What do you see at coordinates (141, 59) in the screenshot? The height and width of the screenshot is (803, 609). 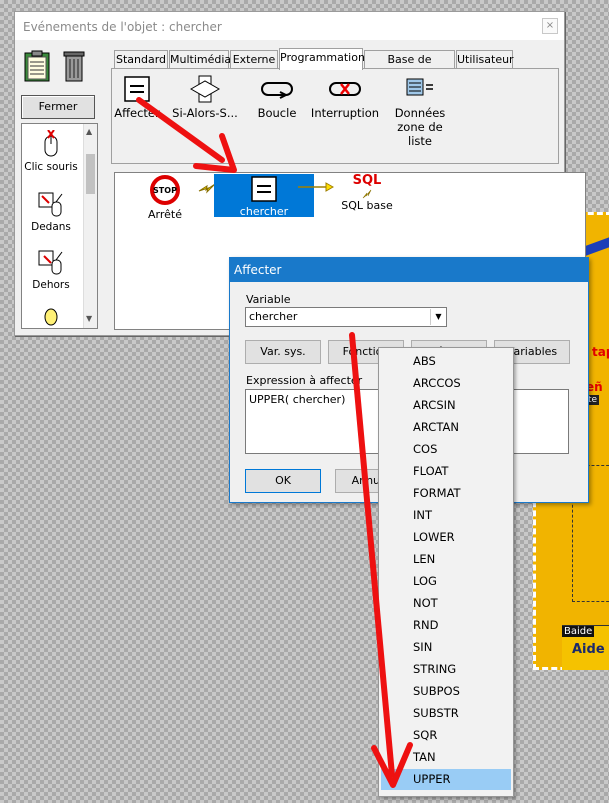 I see `tab-standard: Standard` at bounding box center [141, 59].